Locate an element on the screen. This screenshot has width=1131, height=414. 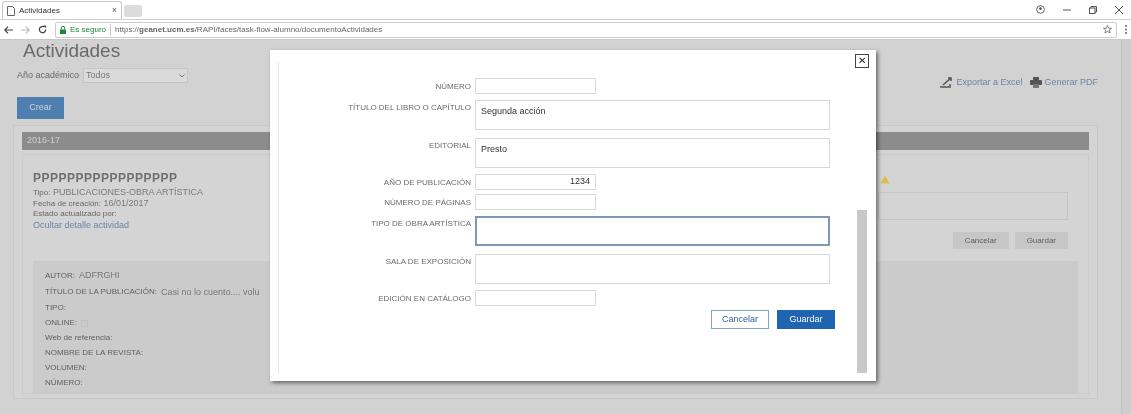
activity-meta: Estado actualizado por: is located at coordinates (75, 214).